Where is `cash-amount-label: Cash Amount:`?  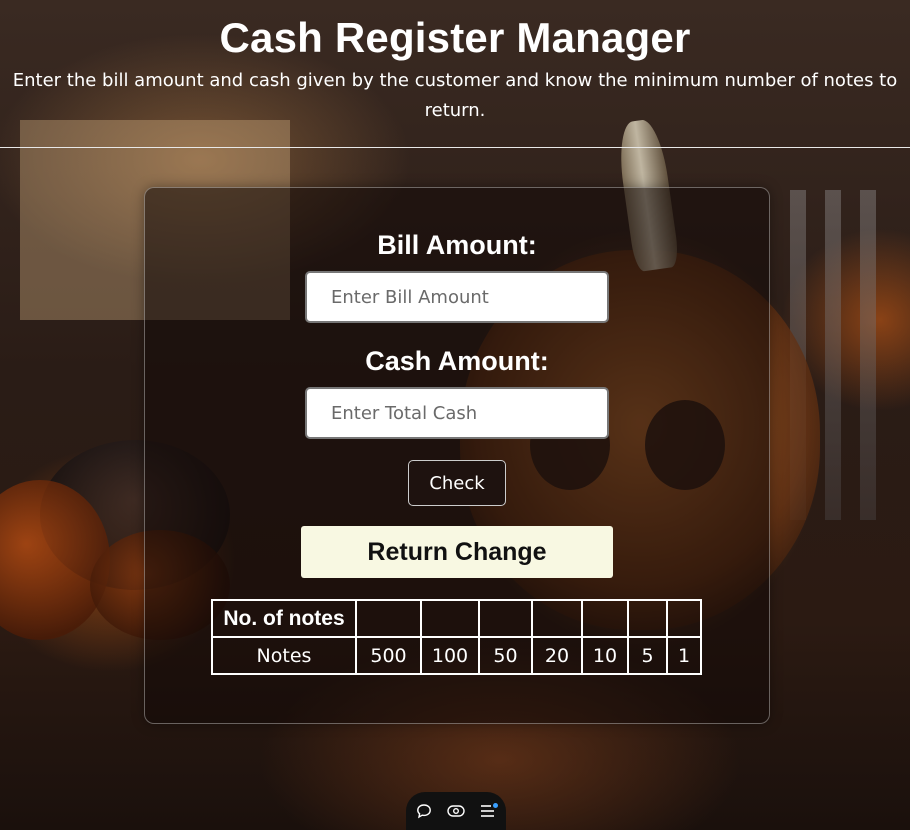
cash-amount-label: Cash Amount: is located at coordinates (457, 361).